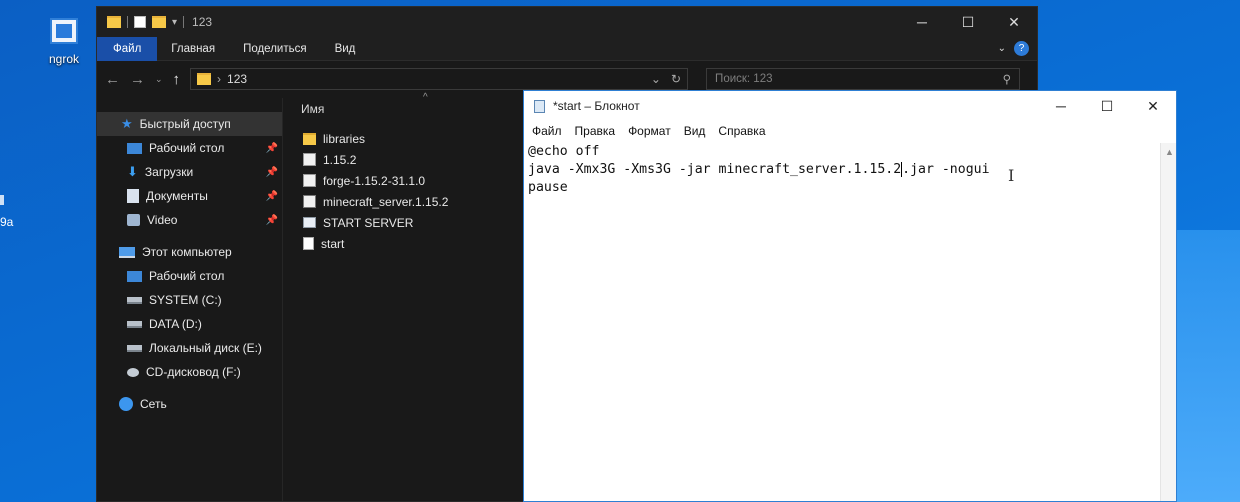  Describe the element at coordinates (850, 131) in the screenshot. I see `notepad-menubar: Файл Правка Формат Вид Справка` at that location.